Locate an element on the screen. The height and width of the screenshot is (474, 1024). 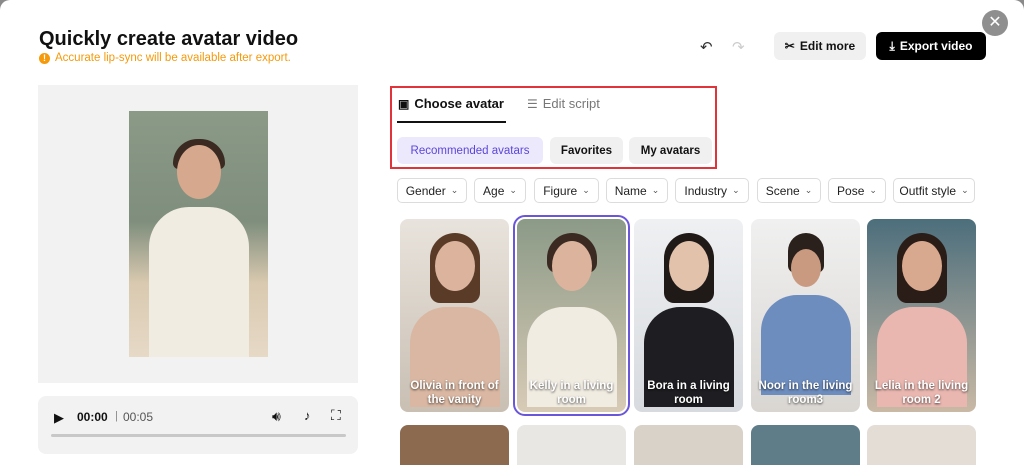
redo-icon: ↷ is located at coordinates (738, 47).